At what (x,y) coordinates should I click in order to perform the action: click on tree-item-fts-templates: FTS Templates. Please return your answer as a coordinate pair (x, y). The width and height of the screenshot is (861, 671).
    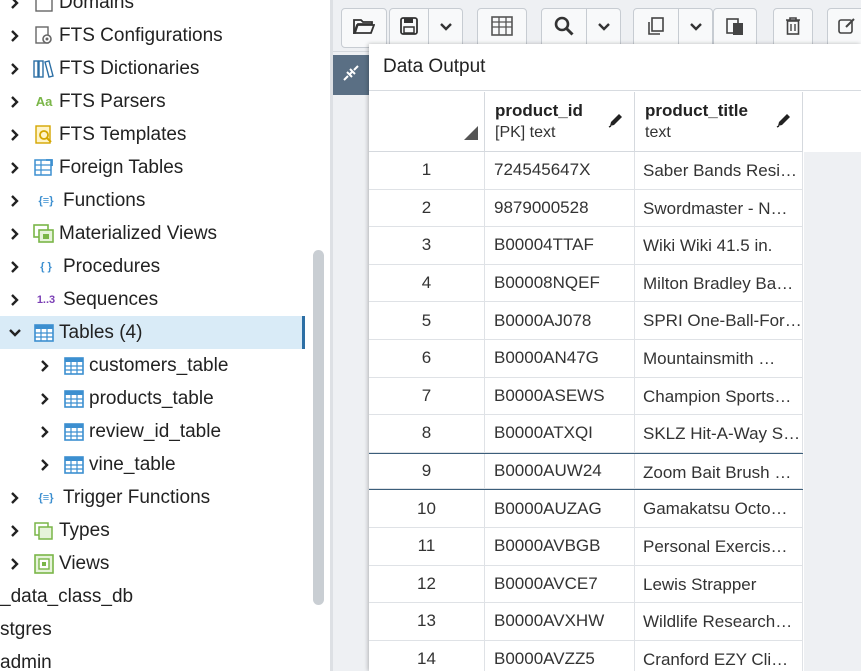
    Looking at the image, I should click on (152, 134).